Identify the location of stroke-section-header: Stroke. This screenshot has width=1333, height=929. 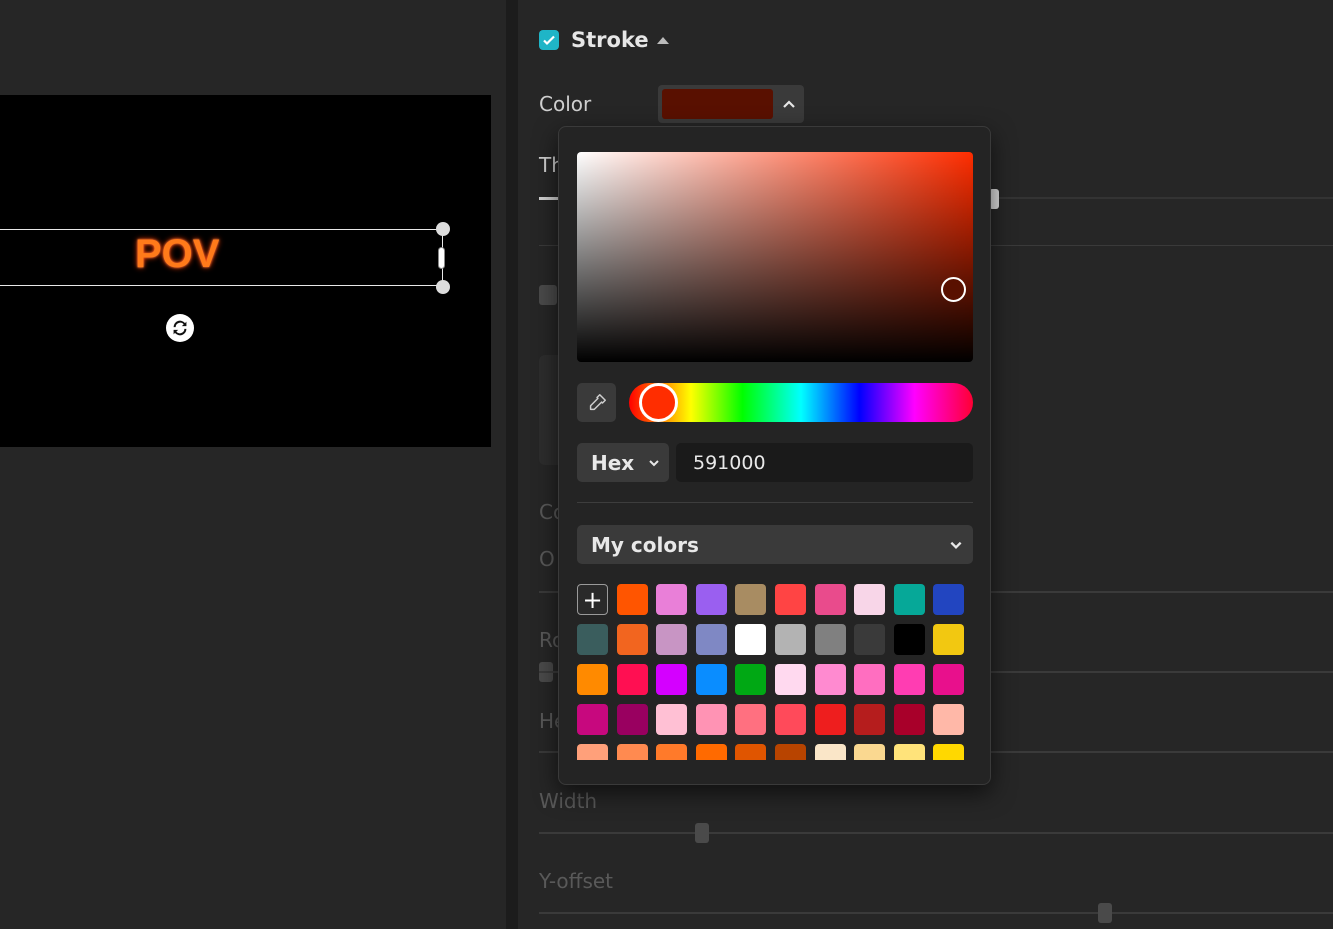
(604, 40).